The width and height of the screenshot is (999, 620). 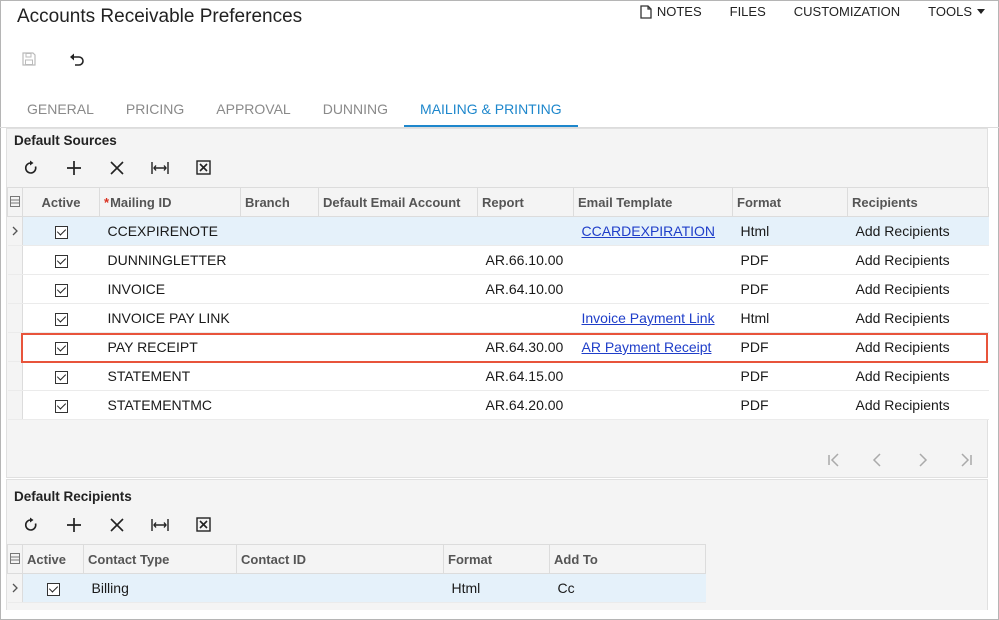 What do you see at coordinates (170, 347) in the screenshot?
I see `mailing-id-cell: PAY RECEIPT` at bounding box center [170, 347].